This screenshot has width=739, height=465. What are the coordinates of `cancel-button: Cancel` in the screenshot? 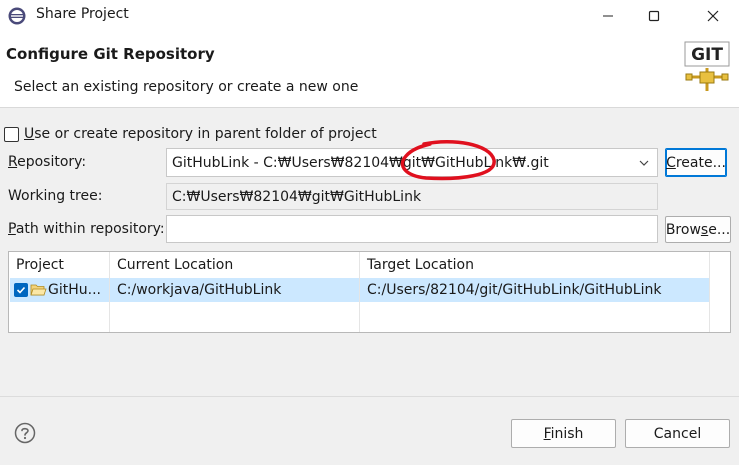 It's located at (677, 433).